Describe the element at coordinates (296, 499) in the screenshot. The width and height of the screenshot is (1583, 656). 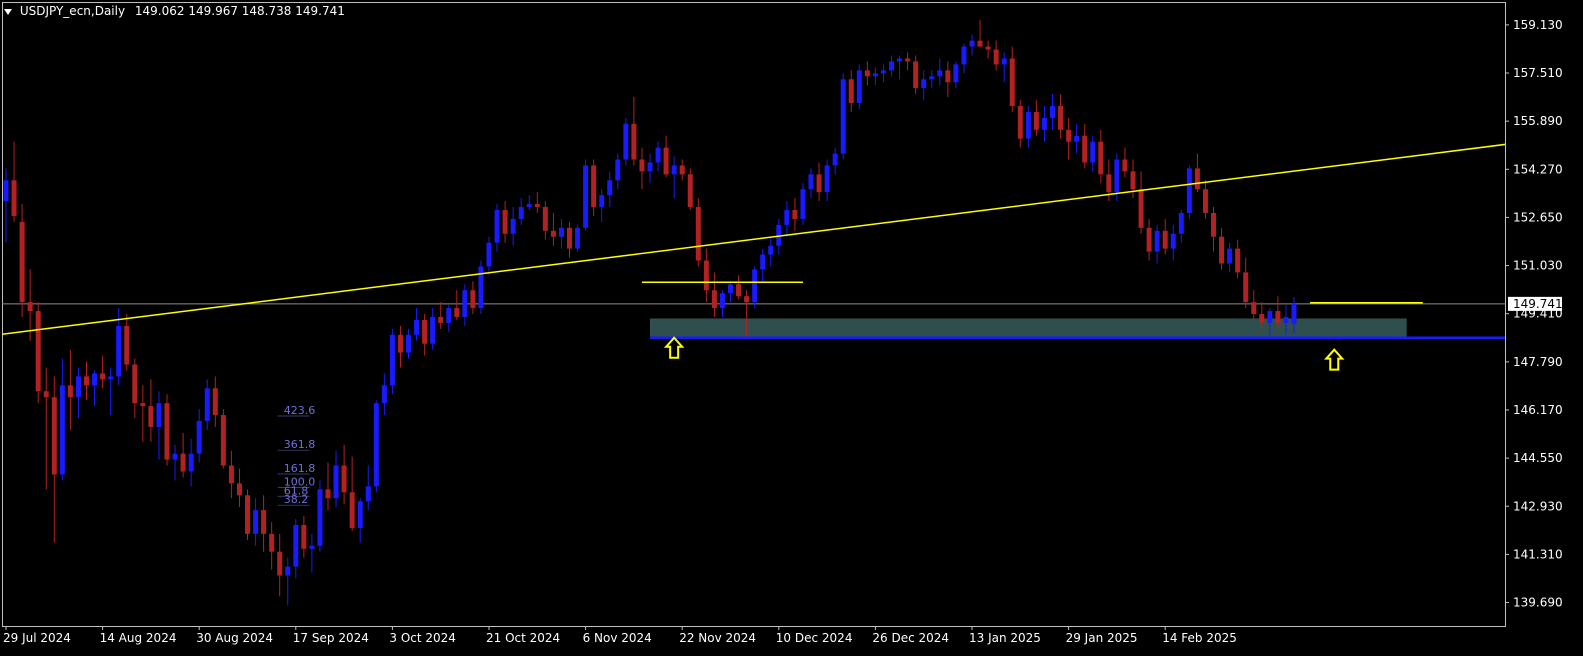
I see `fib-level-label: 38.2` at that location.